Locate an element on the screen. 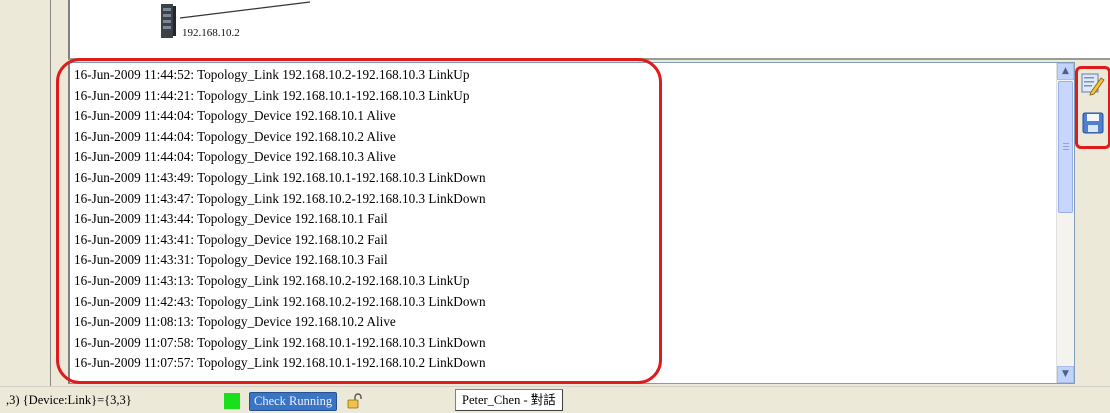  edit-log-icon is located at coordinates (1093, 84).